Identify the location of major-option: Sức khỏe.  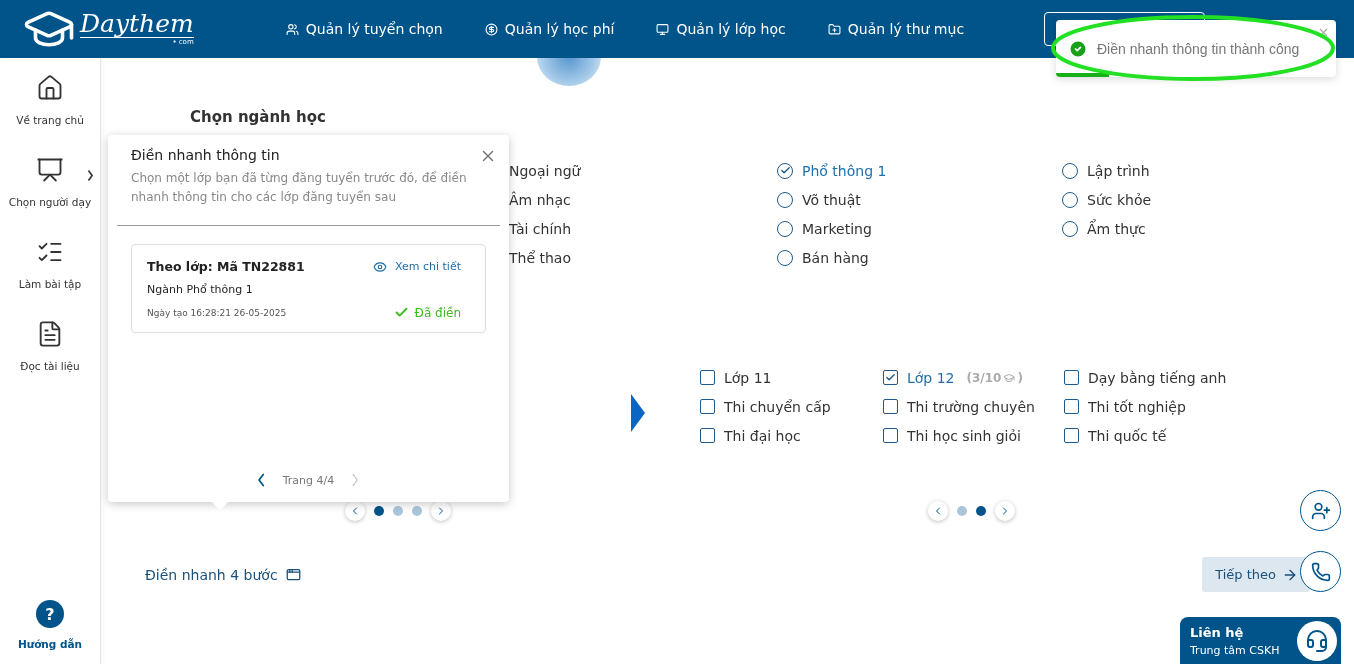
(1204, 199).